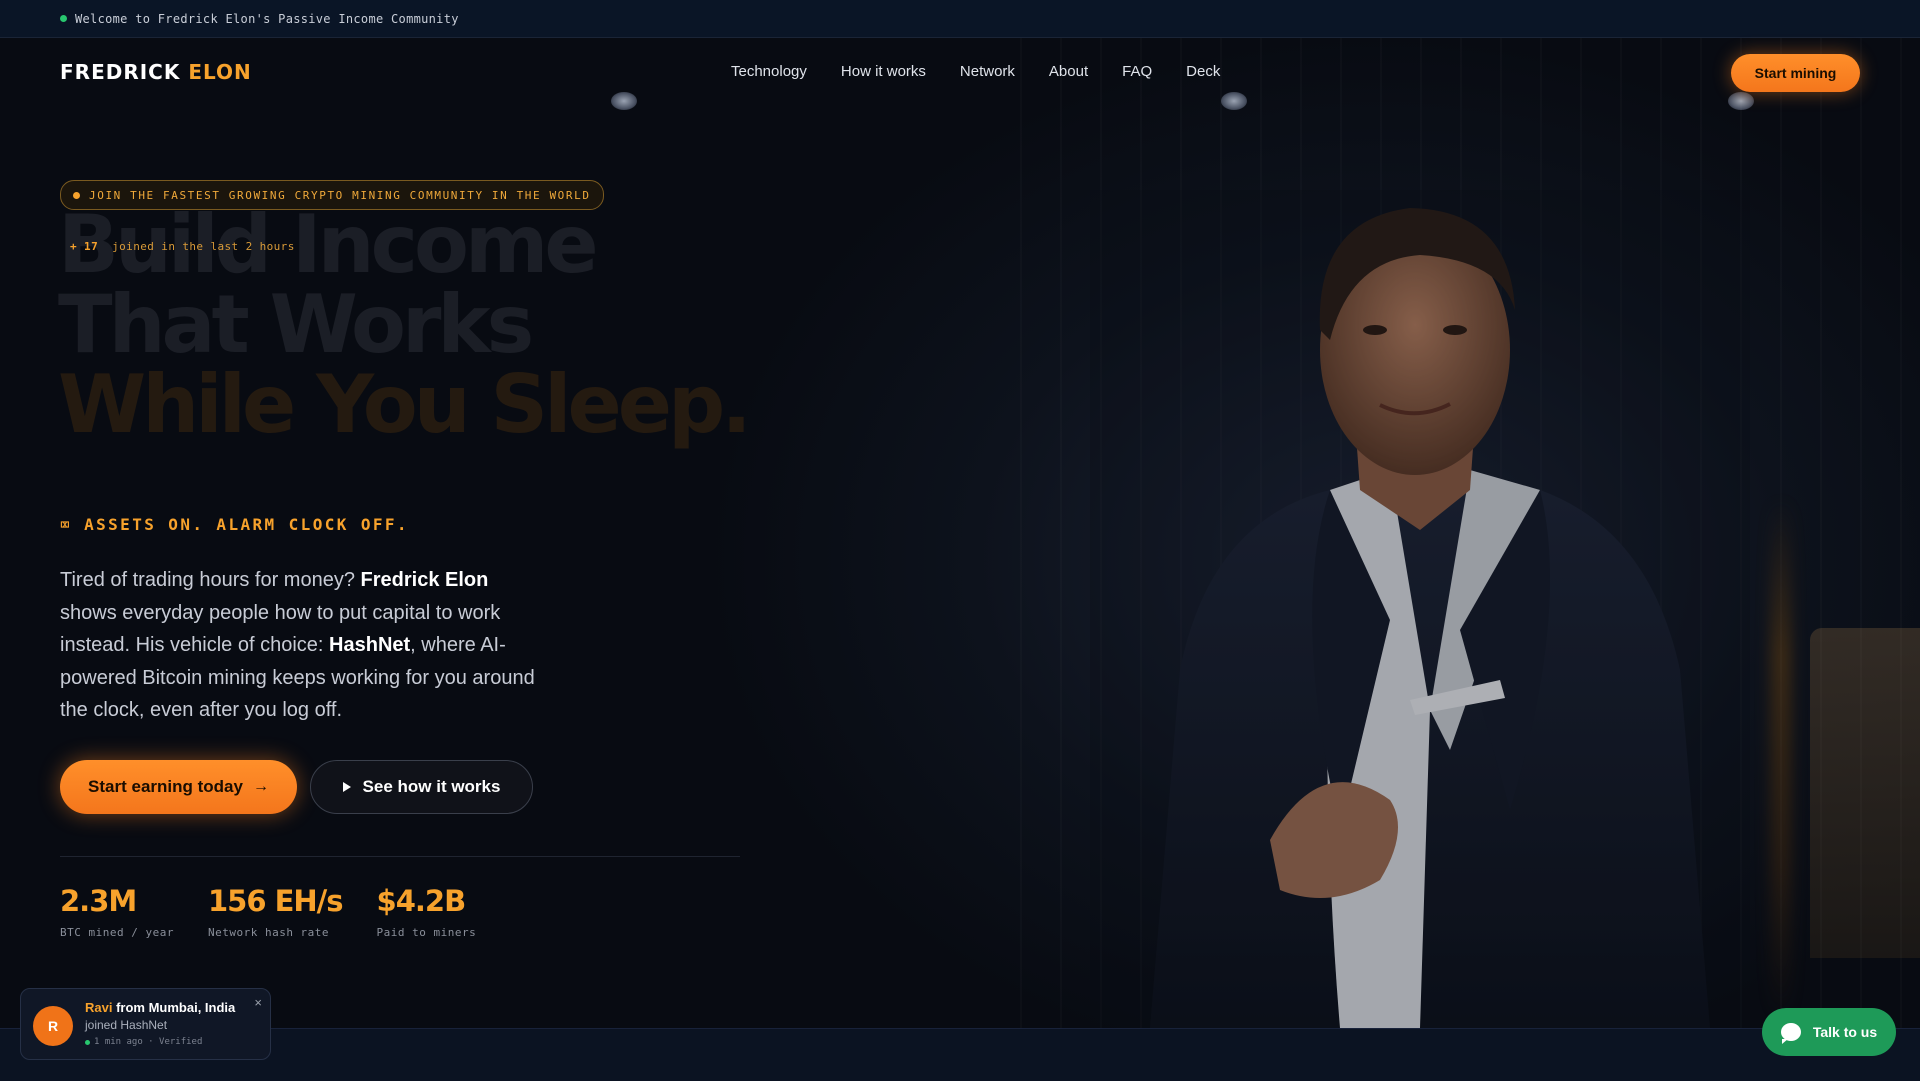 The height and width of the screenshot is (1081, 1920). What do you see at coordinates (98, 901) in the screenshot?
I see `stat-value: 2.3M` at bounding box center [98, 901].